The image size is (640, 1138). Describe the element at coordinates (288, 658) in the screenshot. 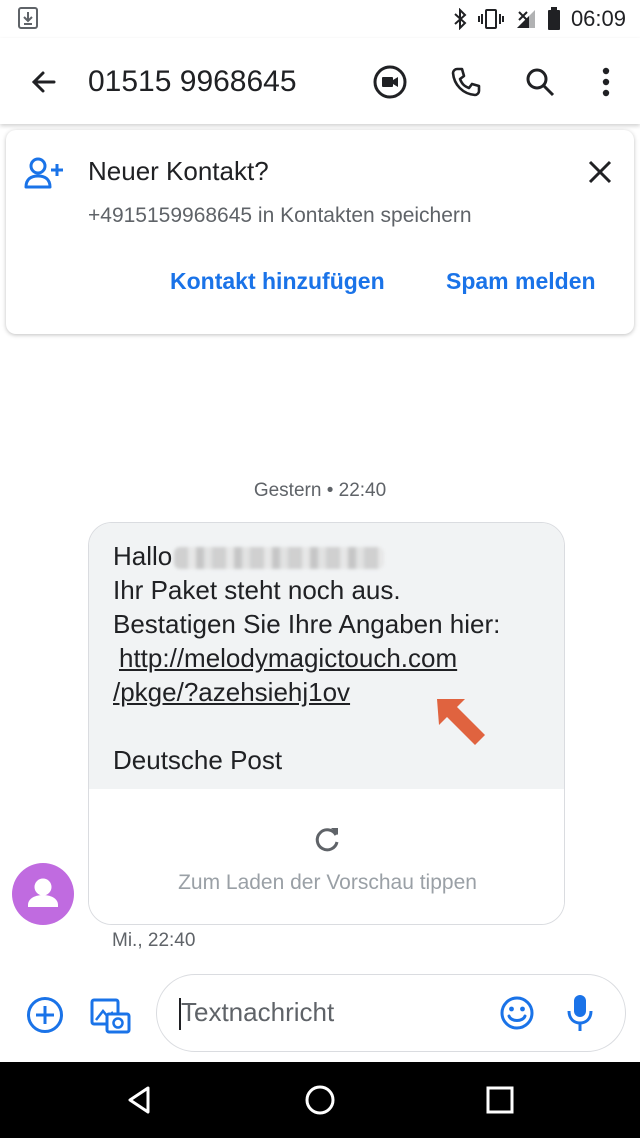

I see `message-link: http://melodymagictouch.com` at that location.